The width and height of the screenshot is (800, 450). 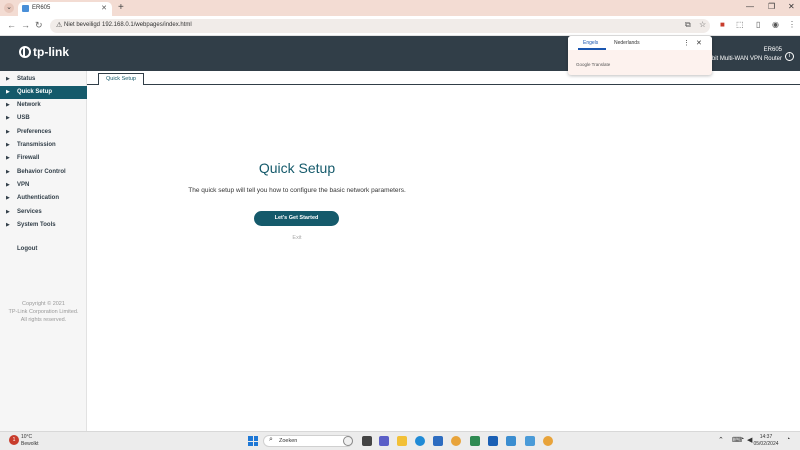 I want to click on tab-close-icon: ✕, so click(x=104, y=8).